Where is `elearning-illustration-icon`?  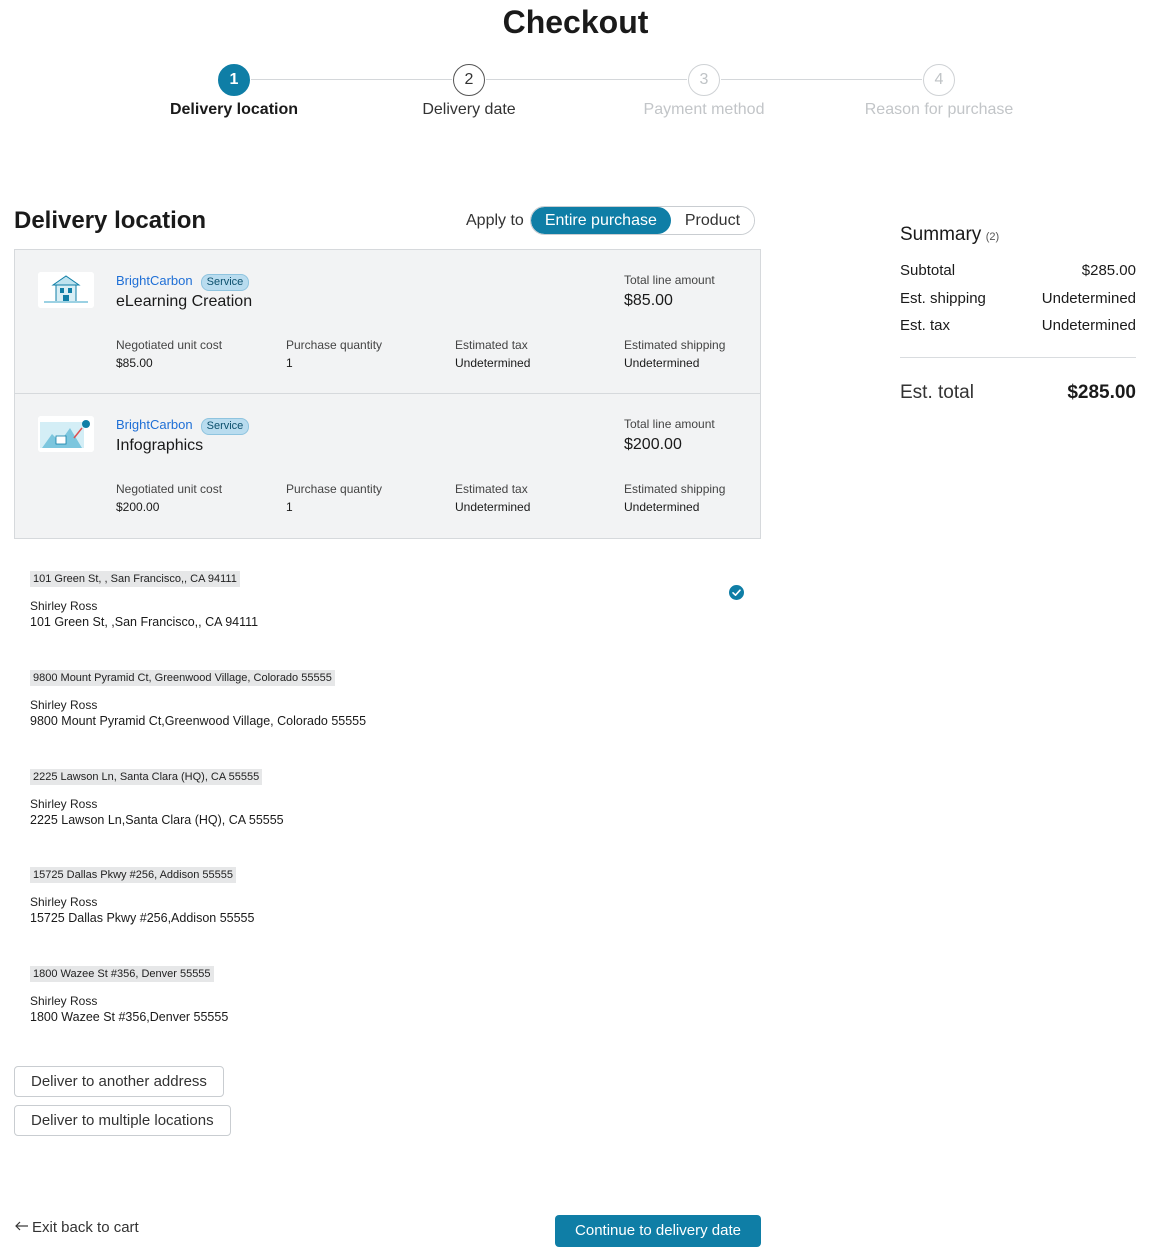
elearning-illustration-icon is located at coordinates (66, 290).